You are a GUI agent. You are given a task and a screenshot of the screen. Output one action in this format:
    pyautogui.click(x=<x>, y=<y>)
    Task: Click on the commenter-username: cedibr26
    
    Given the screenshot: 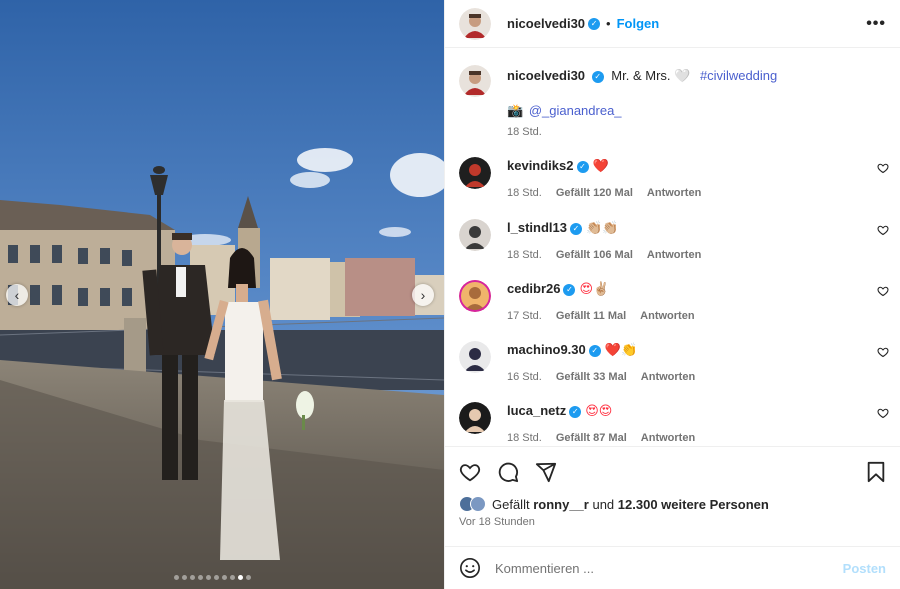 What is the action you would take?
    pyautogui.click(x=533, y=288)
    